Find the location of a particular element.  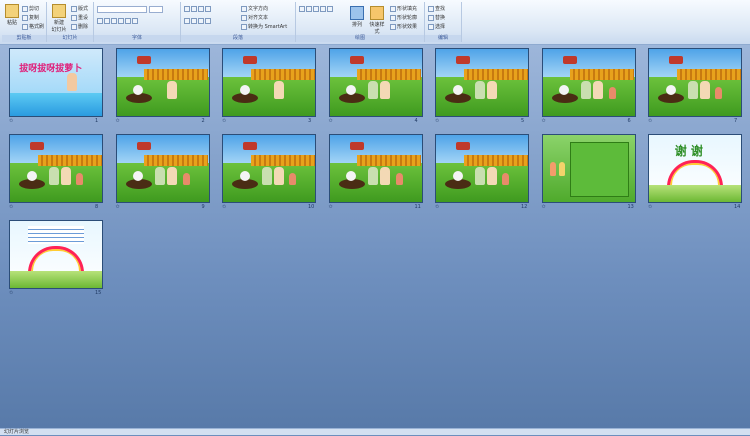

slide-number: 12 is located at coordinates (524, 207).